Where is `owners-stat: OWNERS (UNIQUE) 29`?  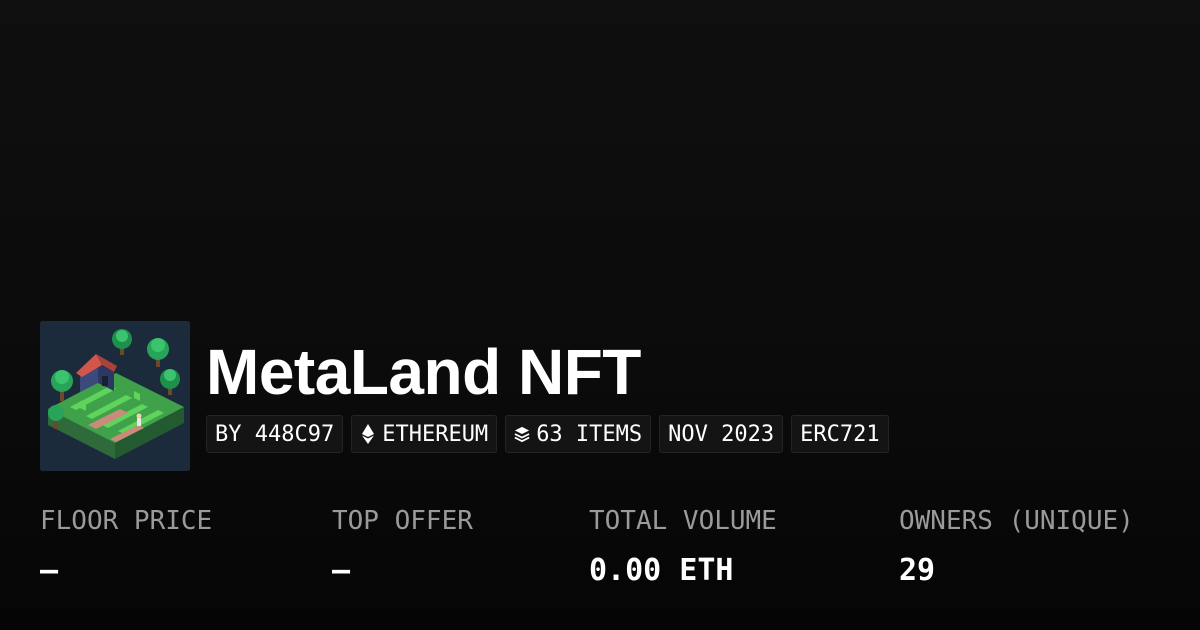 owners-stat: OWNERS (UNIQUE) 29 is located at coordinates (1016, 548).